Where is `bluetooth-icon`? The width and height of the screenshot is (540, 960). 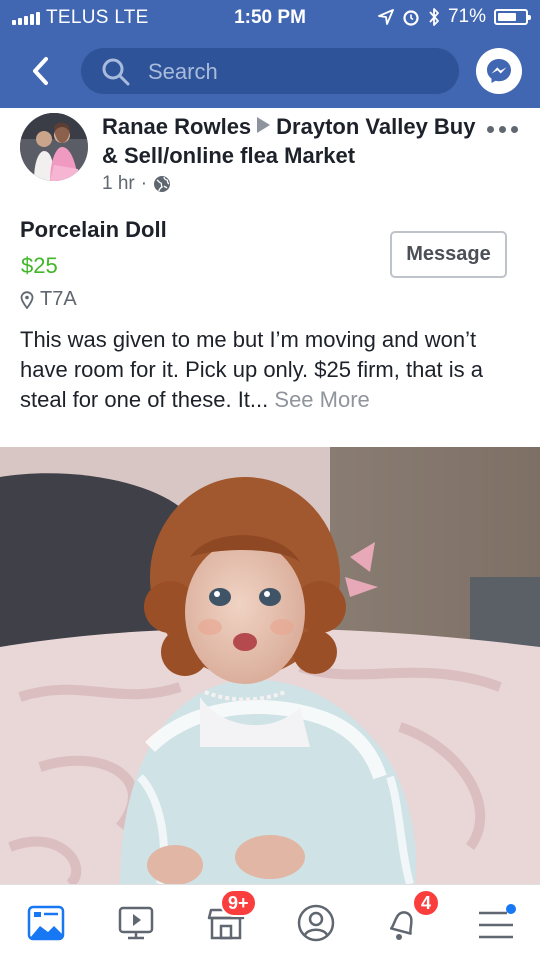 bluetooth-icon is located at coordinates (434, 17).